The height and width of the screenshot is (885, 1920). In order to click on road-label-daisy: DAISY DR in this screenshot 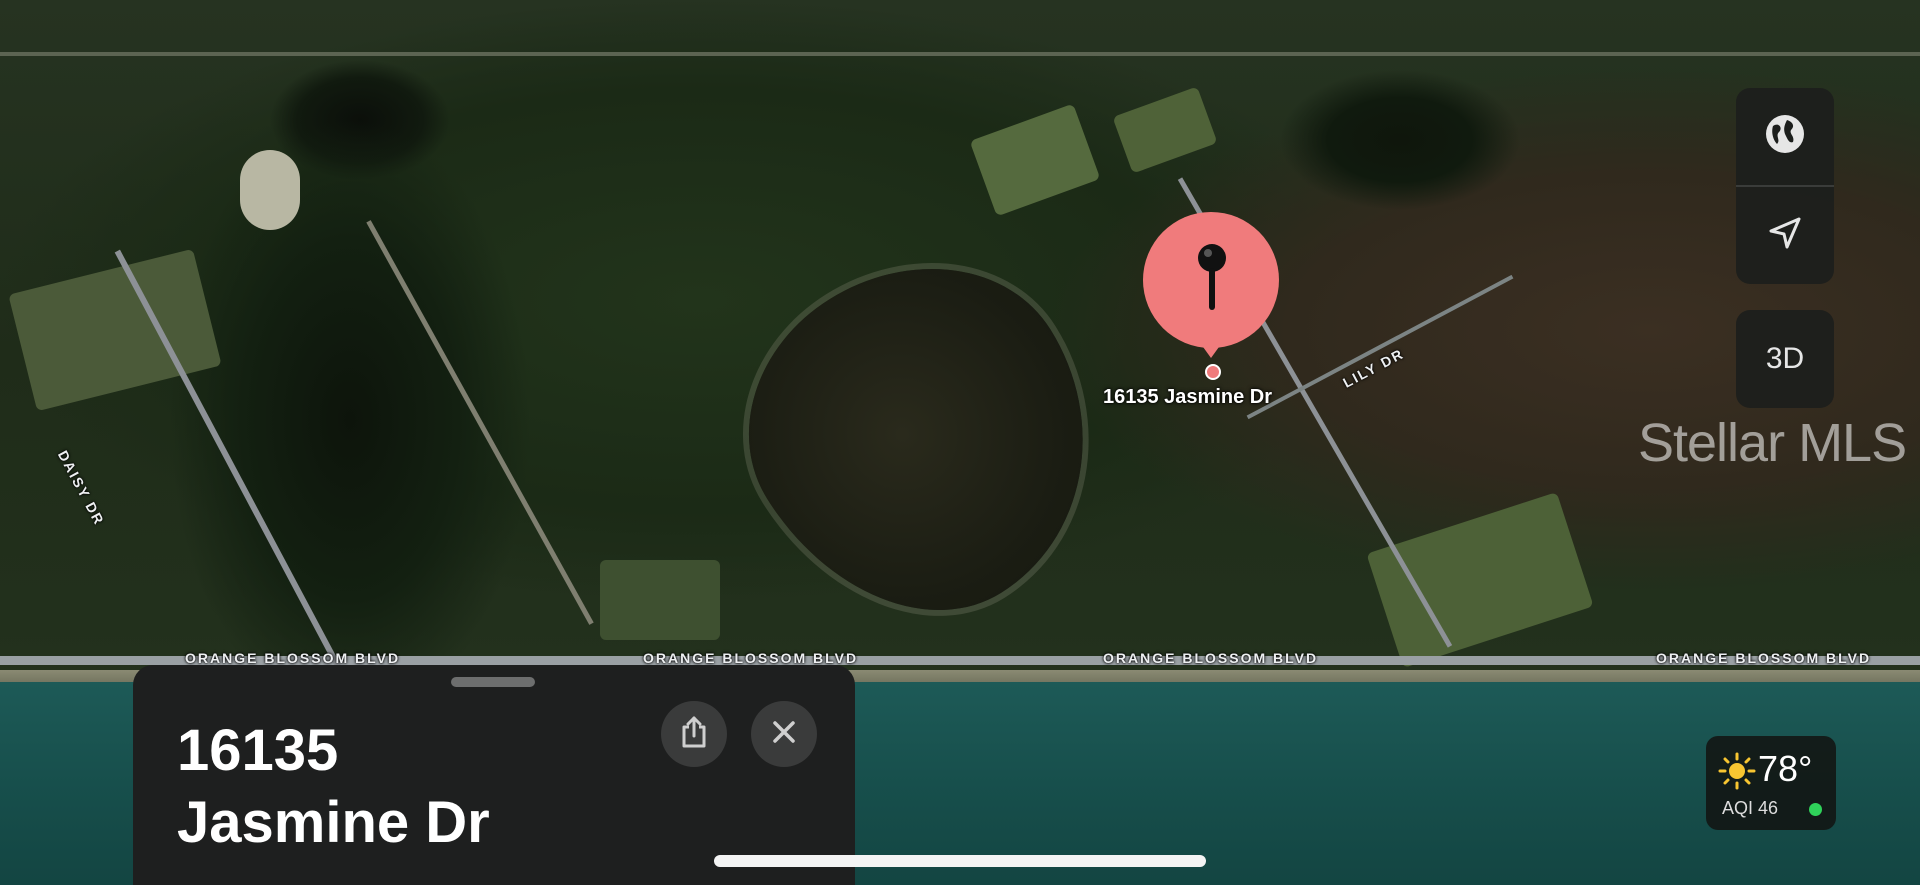, I will do `click(81, 488)`.